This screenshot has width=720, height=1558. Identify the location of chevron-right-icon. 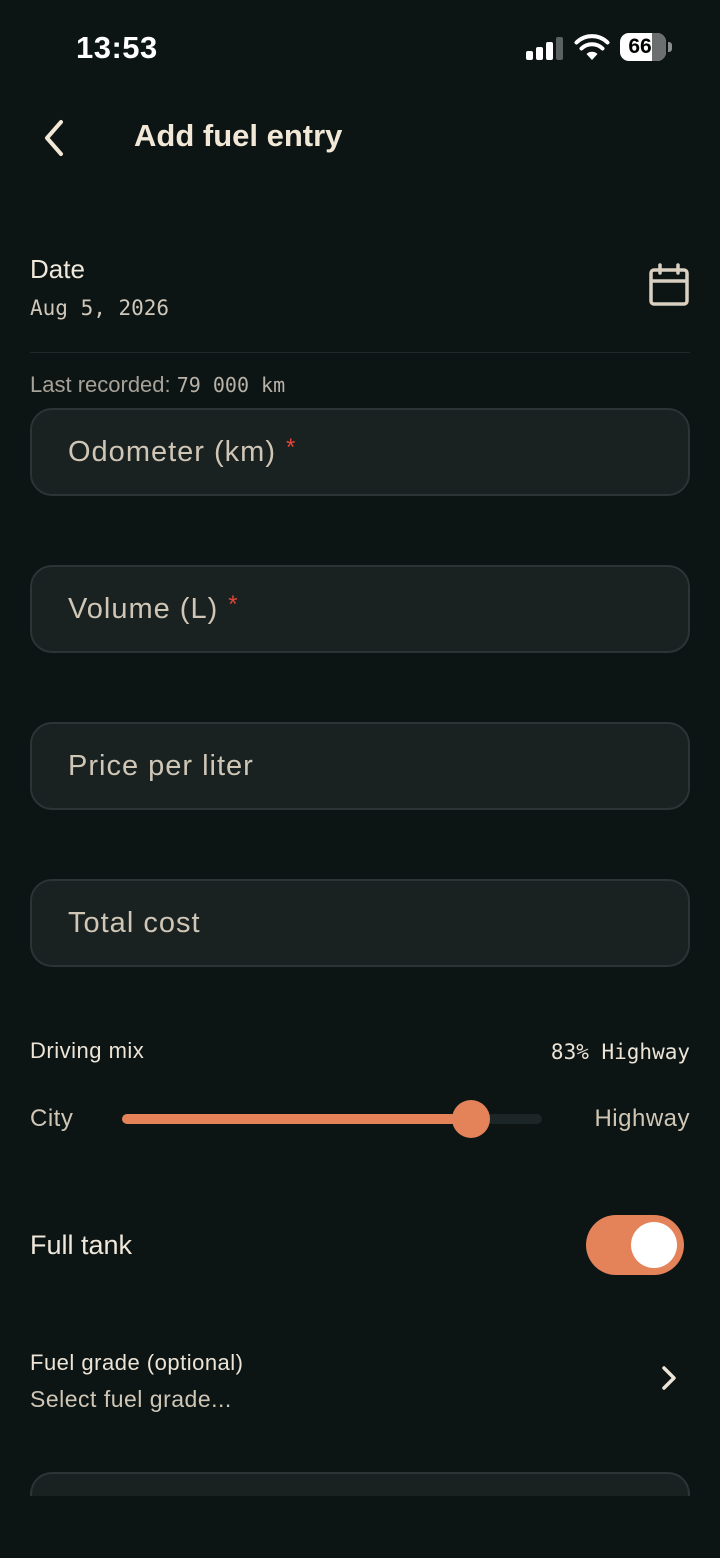
(669, 1378).